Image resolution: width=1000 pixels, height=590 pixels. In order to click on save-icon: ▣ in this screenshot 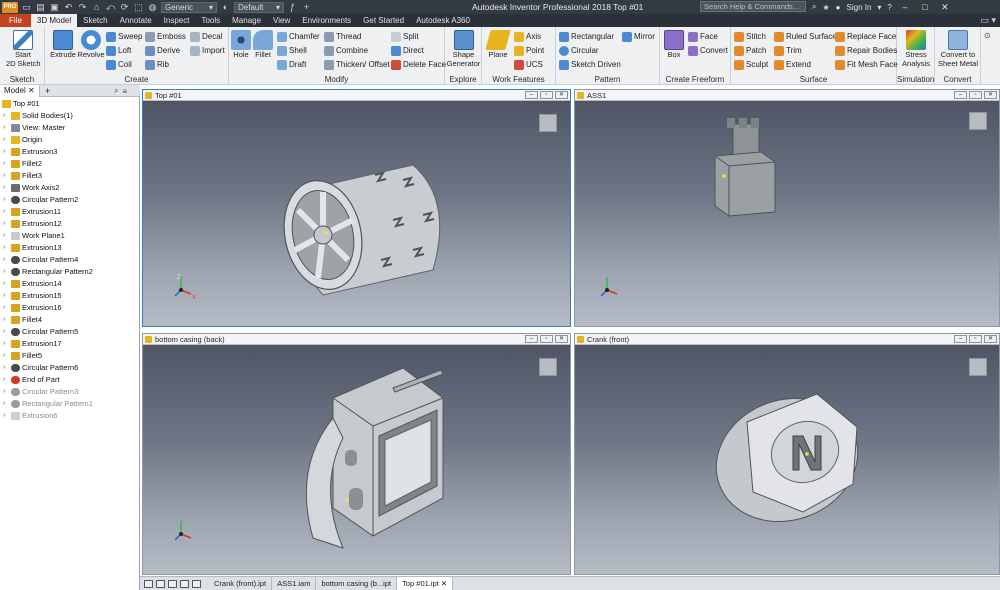, I will do `click(54, 7)`.